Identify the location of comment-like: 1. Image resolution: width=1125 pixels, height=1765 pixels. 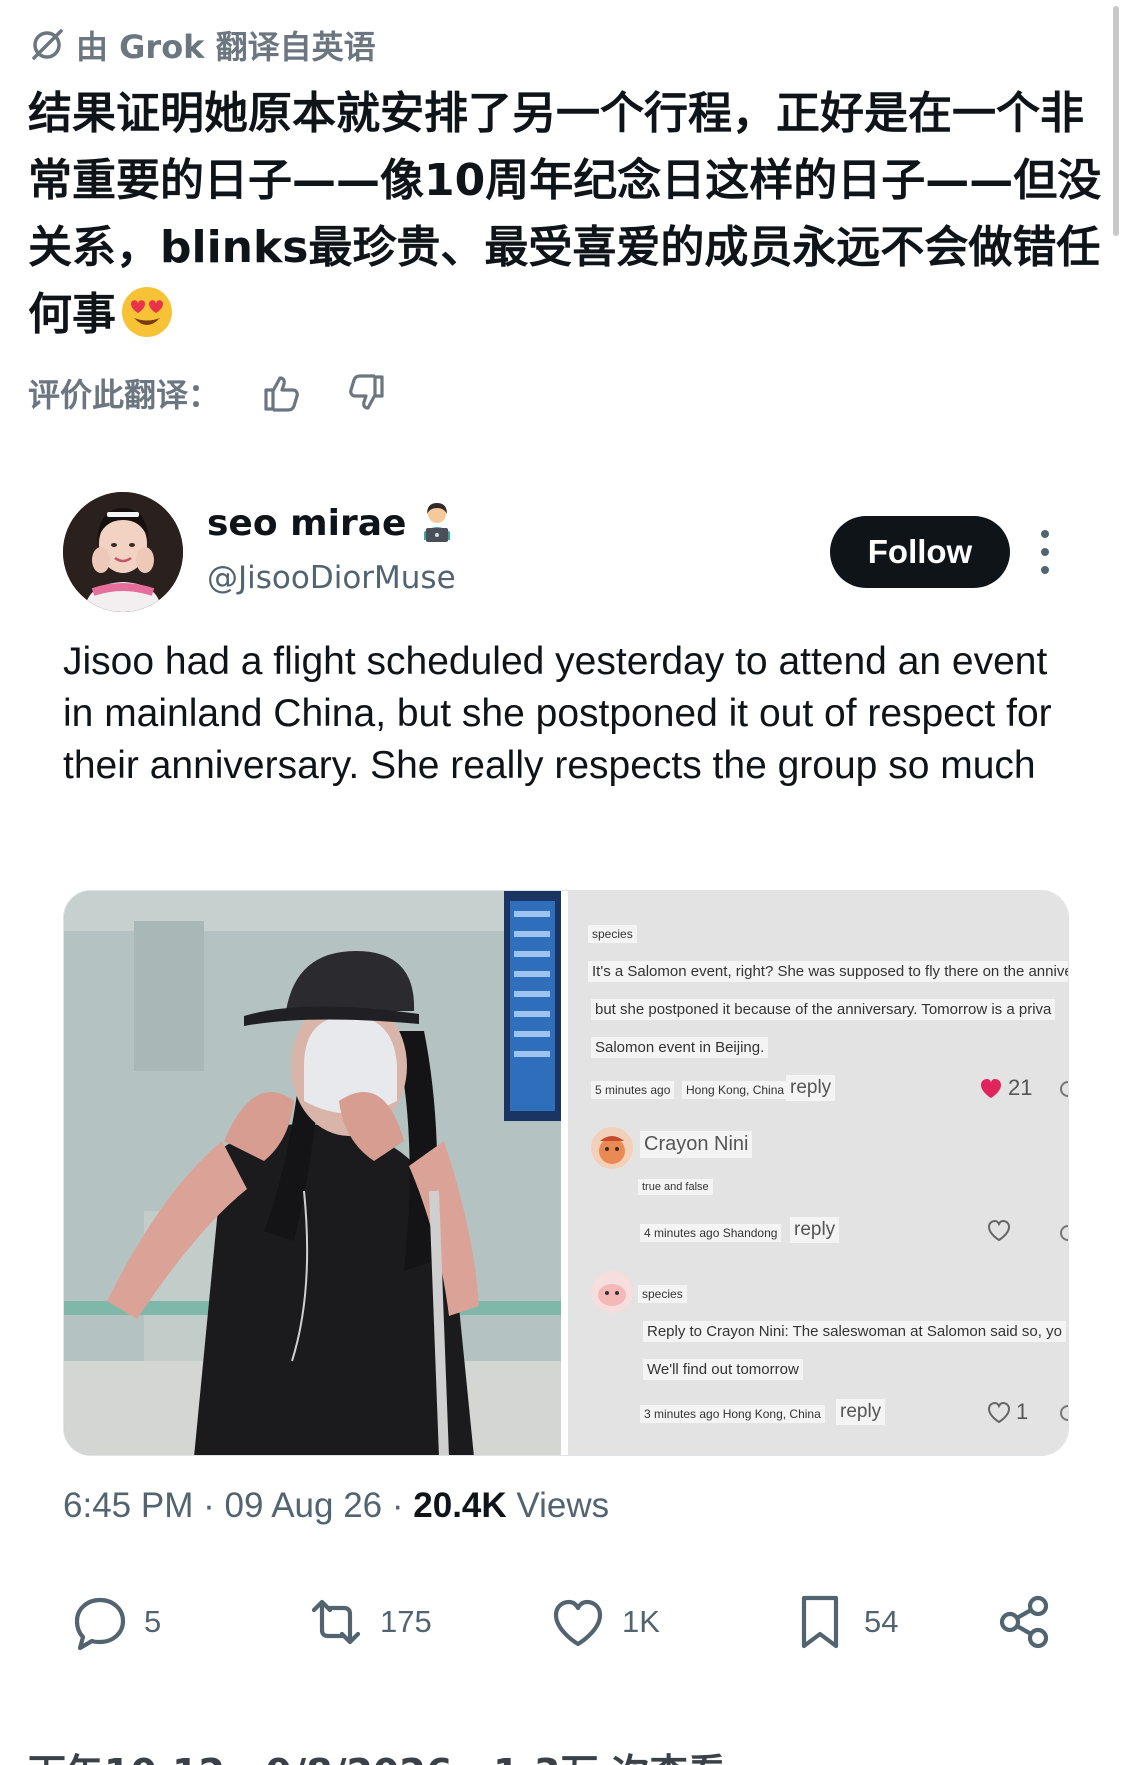
(1007, 1412).